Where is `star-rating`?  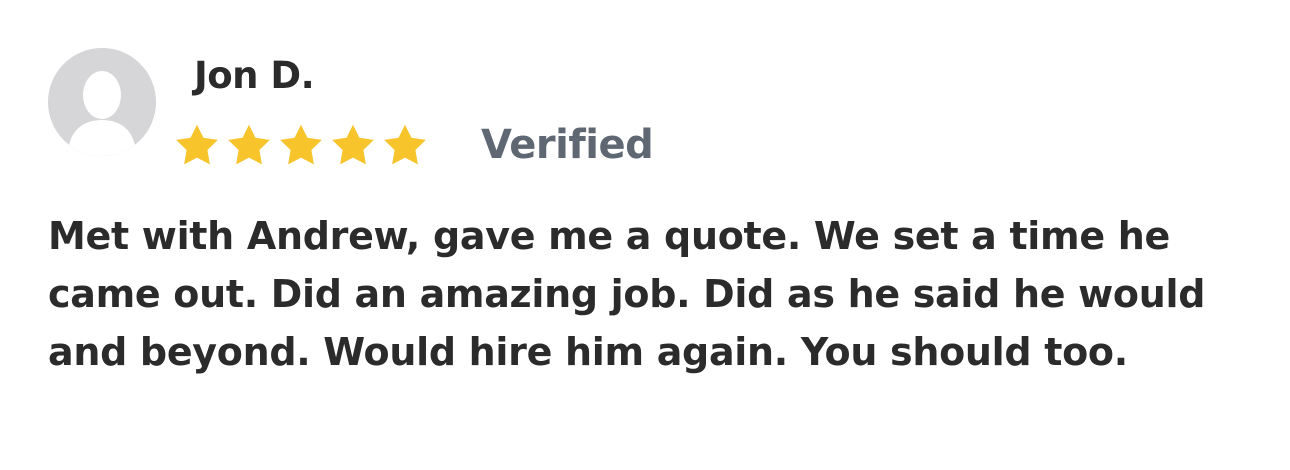 star-rating is located at coordinates (302, 146).